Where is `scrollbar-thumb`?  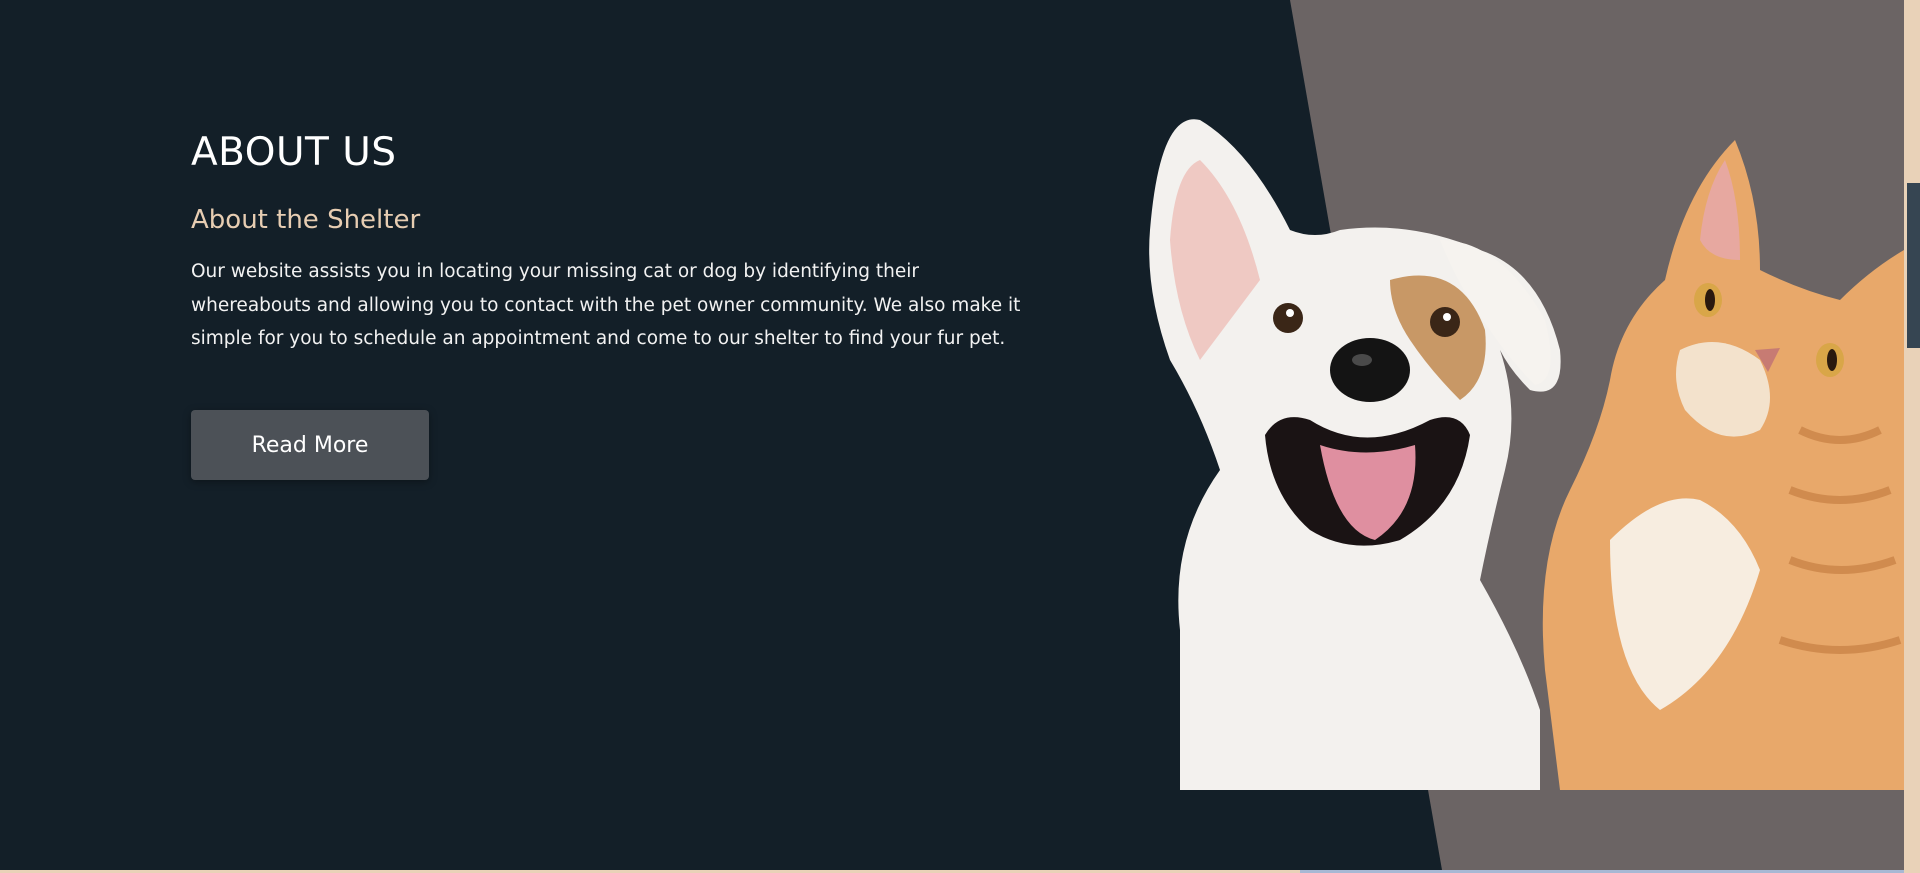
scrollbar-thumb is located at coordinates (1913, 265).